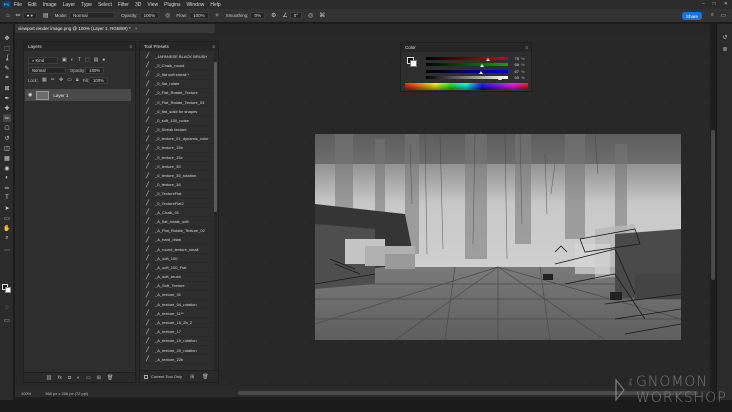 This screenshot has width=732, height=412. Describe the element at coordinates (32, 5) in the screenshot. I see `menu-edit: Edit` at that location.